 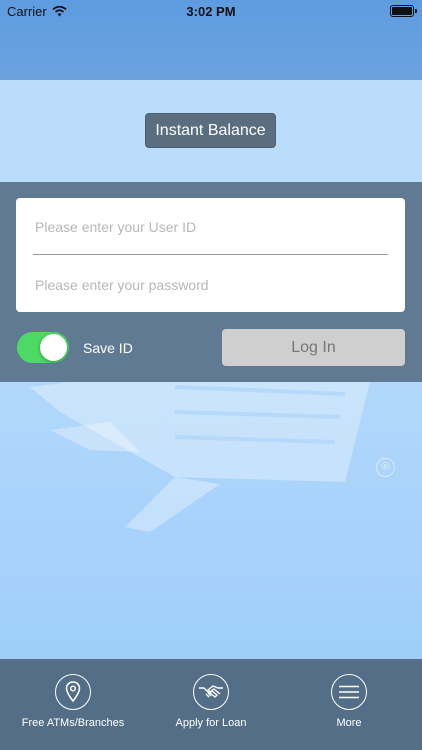 I want to click on tab-label: Apply for Loan, so click(x=211, y=723).